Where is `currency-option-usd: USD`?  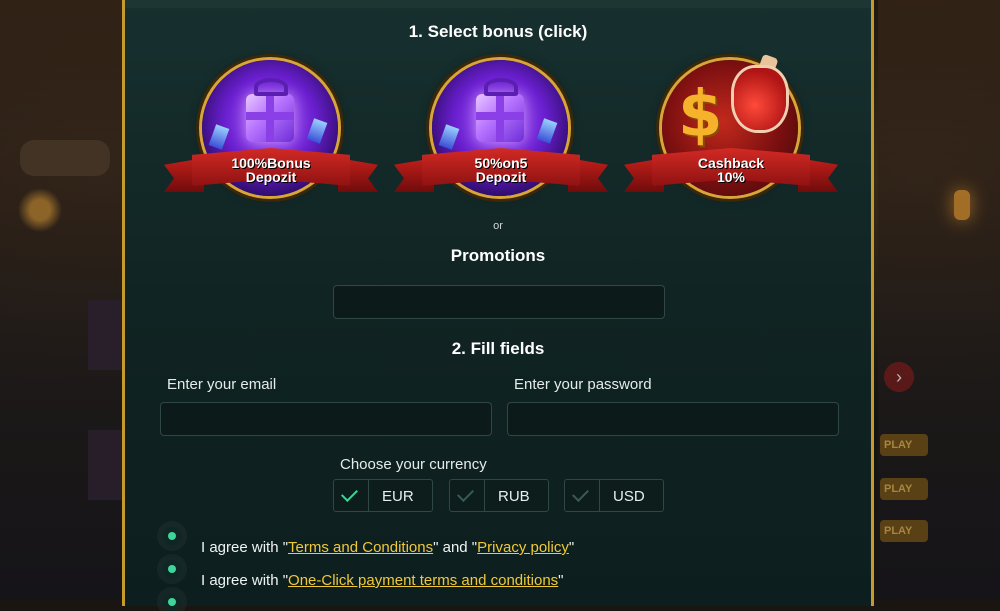
currency-option-usd: USD is located at coordinates (614, 495).